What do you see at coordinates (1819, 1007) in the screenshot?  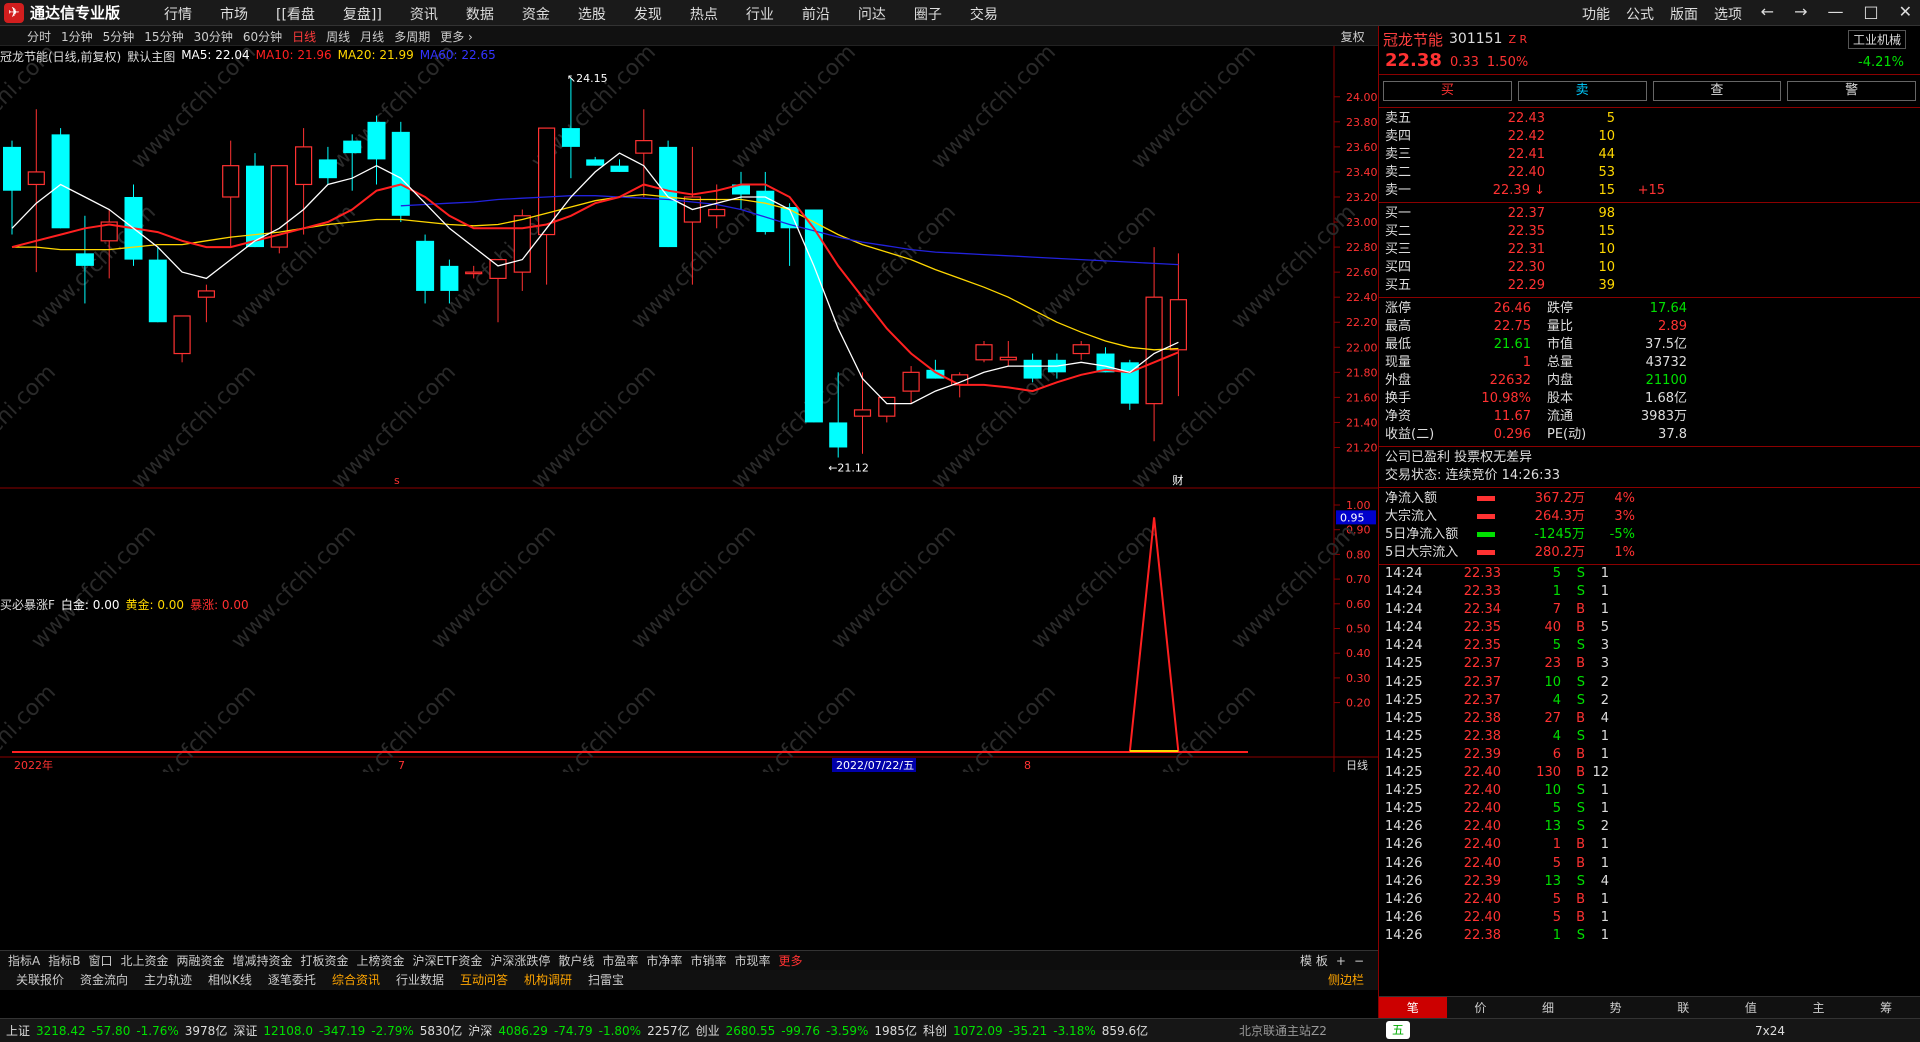 I see `quote-tab: 主` at bounding box center [1819, 1007].